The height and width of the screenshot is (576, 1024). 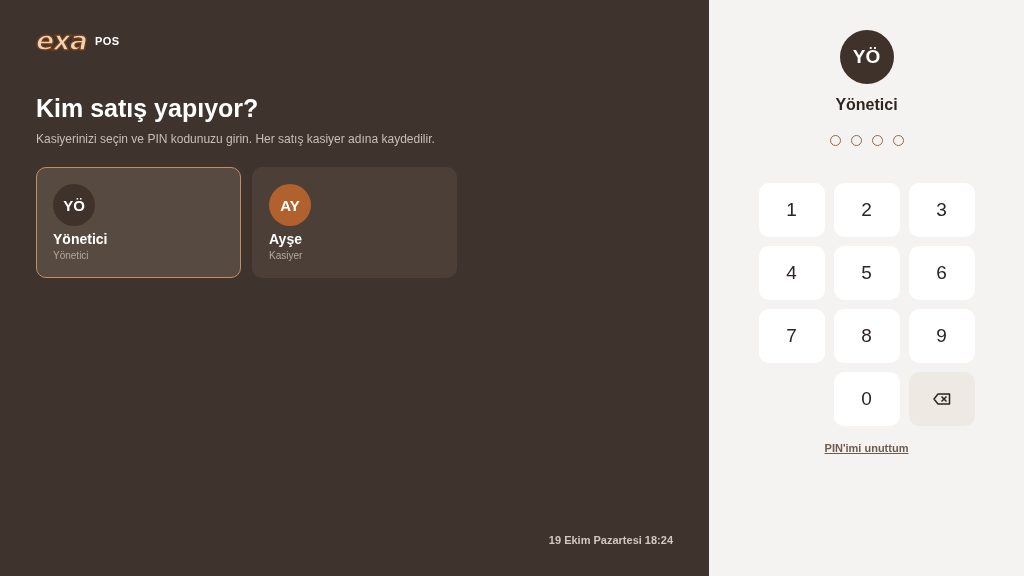 I want to click on instruction-text: Kasiyerinizi seçin ve PIN kodunuzu girin. Her satış kasiyer adına kaydedilir., so click(x=236, y=139).